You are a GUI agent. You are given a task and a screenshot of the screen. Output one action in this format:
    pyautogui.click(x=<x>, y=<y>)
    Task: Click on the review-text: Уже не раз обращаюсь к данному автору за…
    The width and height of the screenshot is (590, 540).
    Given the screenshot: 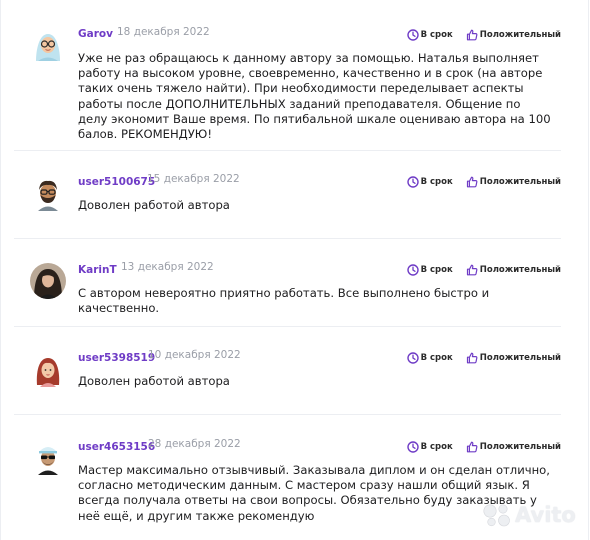 What is the action you would take?
    pyautogui.click(x=314, y=96)
    